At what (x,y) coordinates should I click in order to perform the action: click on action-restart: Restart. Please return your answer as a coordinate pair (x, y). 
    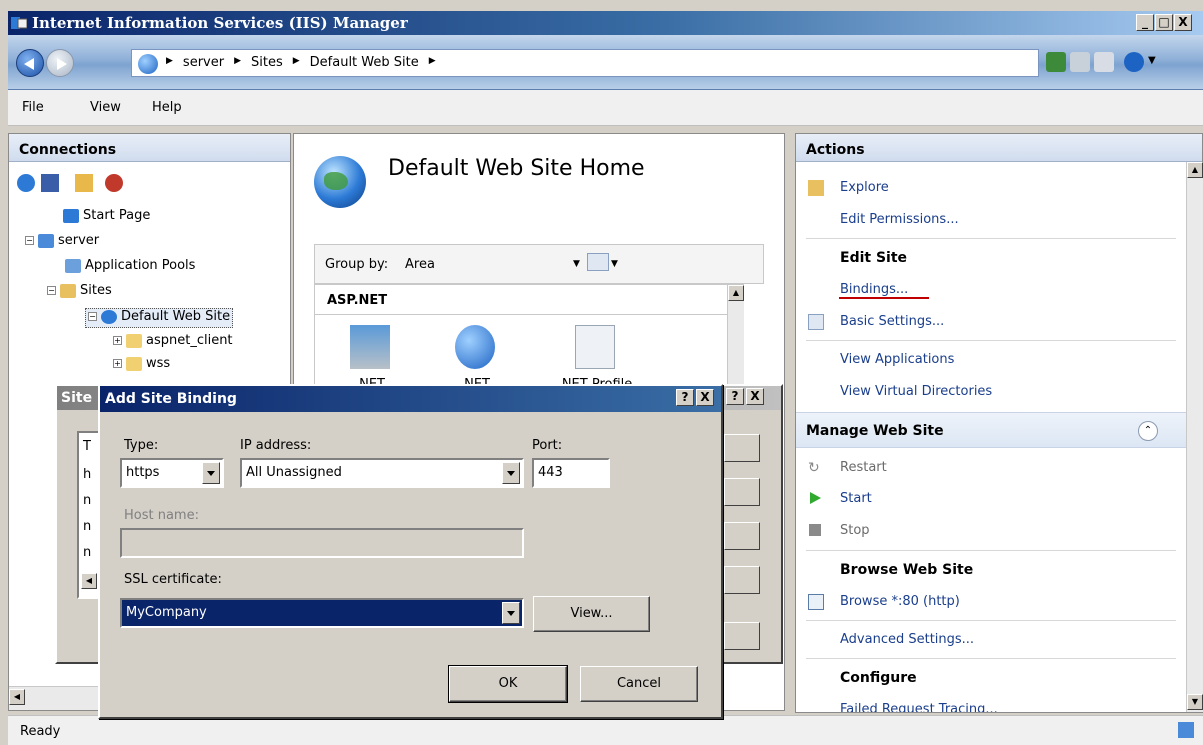
    Looking at the image, I should click on (863, 467).